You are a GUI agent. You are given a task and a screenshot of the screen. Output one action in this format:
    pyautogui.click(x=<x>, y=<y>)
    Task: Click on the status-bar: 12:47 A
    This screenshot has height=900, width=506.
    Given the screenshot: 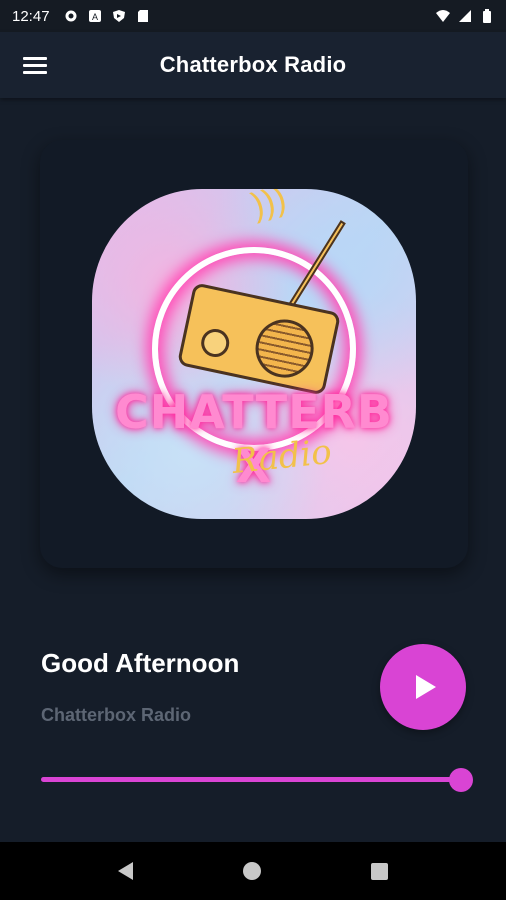 What is the action you would take?
    pyautogui.click(x=253, y=16)
    